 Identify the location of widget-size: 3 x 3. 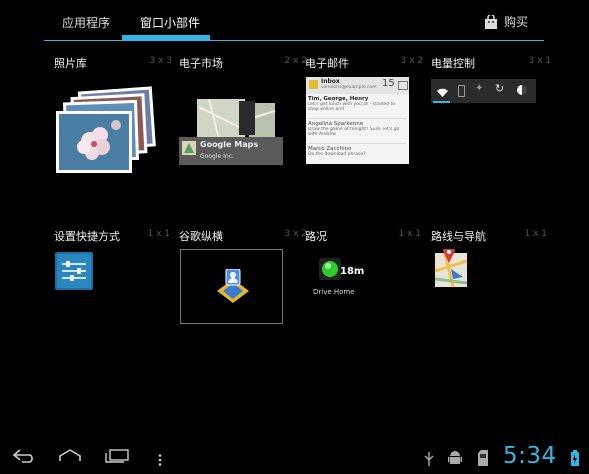
(161, 61).